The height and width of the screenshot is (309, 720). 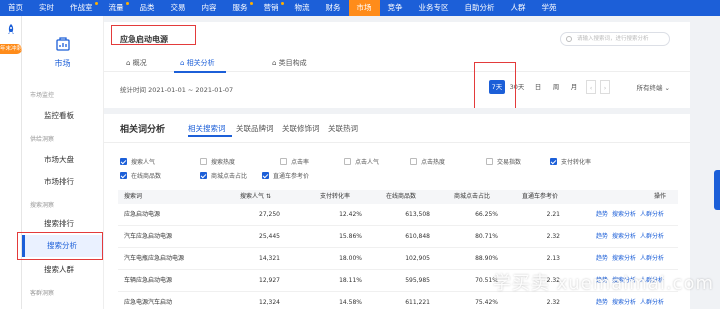 I want to click on sidebar-item-search-crowd: 搜索人群, so click(x=59, y=269).